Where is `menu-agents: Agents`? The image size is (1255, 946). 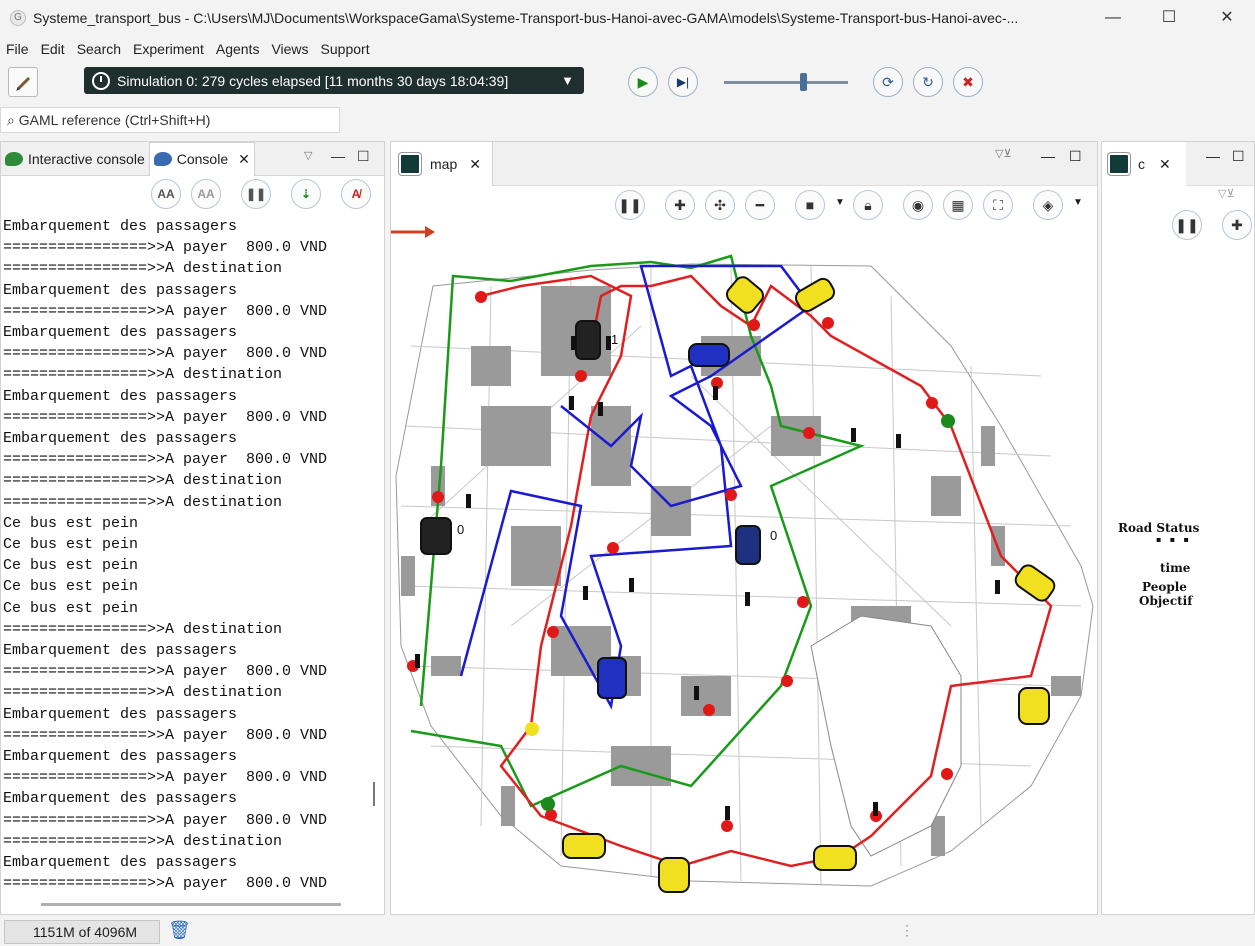 menu-agents: Agents is located at coordinates (238, 49).